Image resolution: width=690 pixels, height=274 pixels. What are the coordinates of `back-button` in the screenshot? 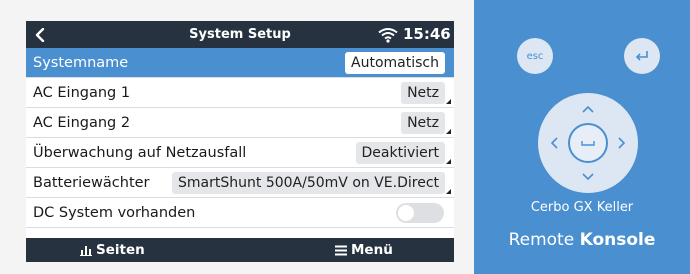 It's located at (40, 34).